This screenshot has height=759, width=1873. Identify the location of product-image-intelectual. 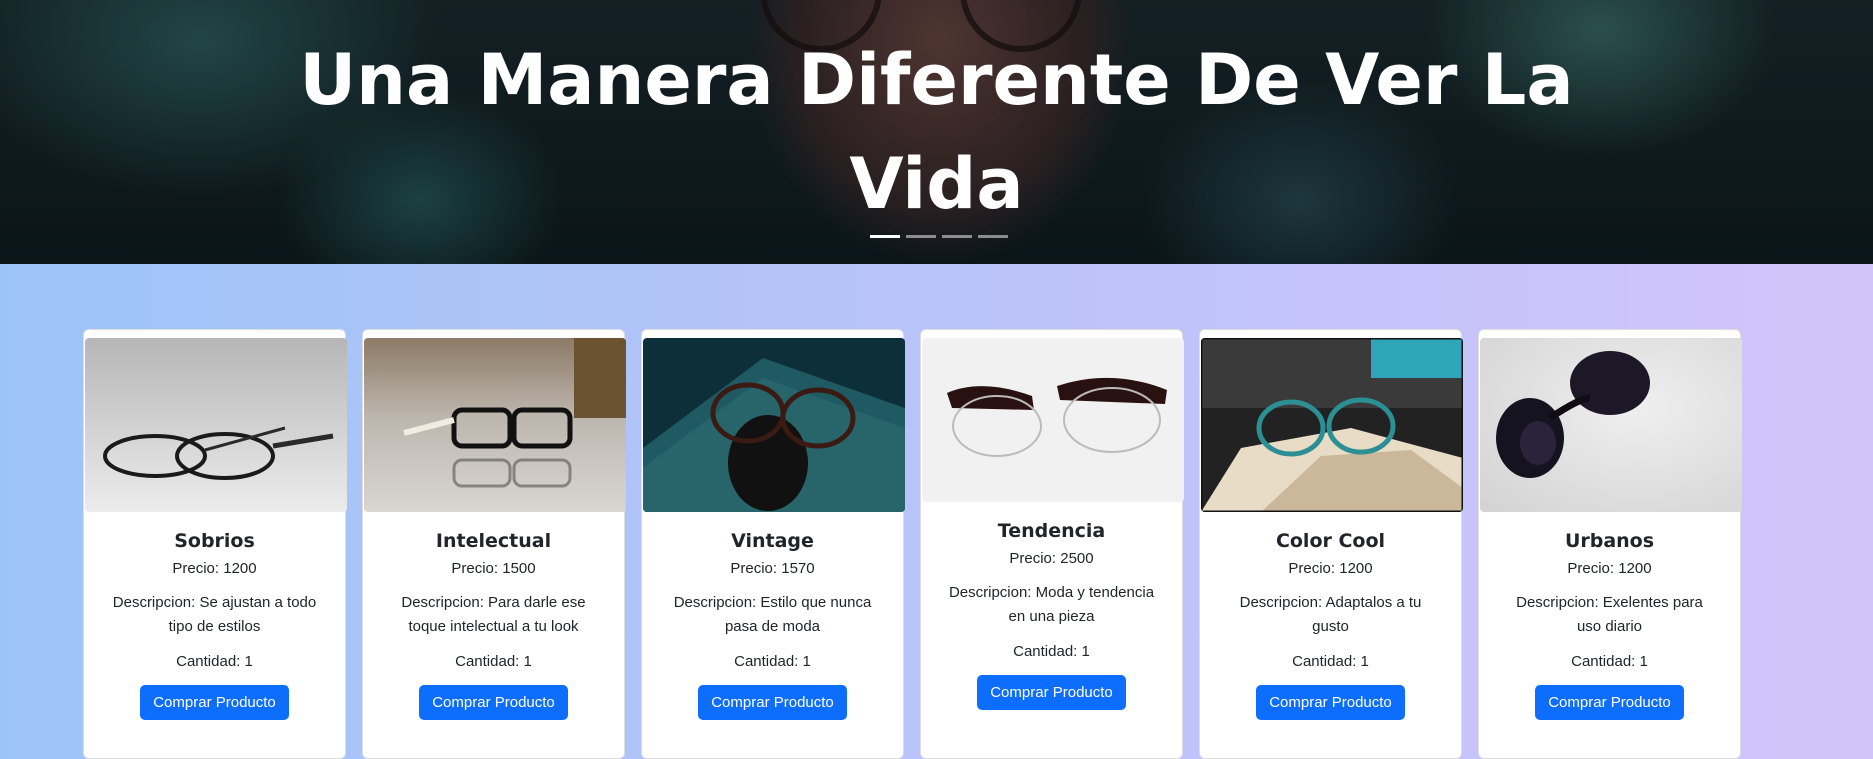
(494, 425).